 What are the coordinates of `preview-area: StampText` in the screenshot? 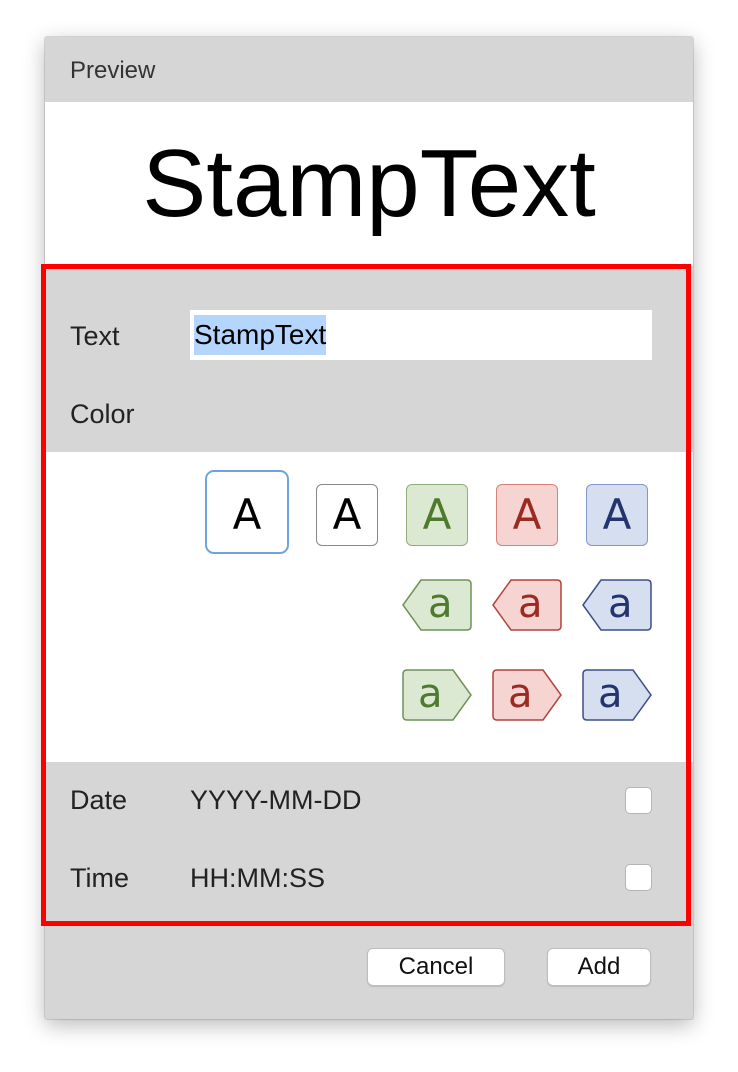 It's located at (369, 184).